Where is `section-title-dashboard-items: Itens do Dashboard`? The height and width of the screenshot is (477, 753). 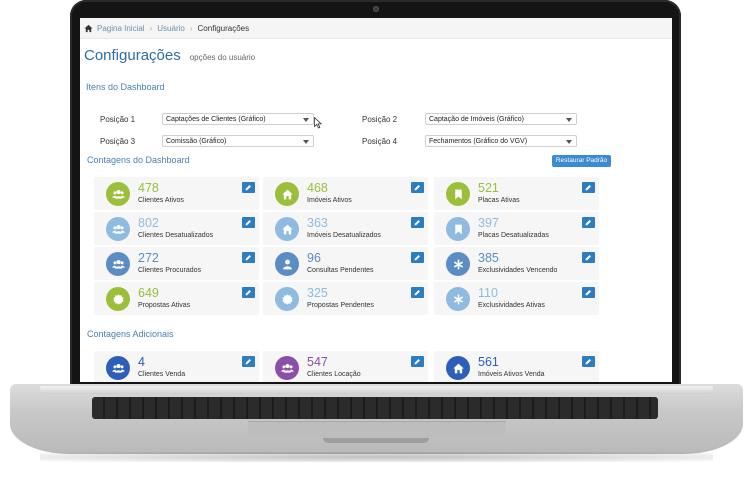 section-title-dashboard-items: Itens do Dashboard is located at coordinates (125, 87).